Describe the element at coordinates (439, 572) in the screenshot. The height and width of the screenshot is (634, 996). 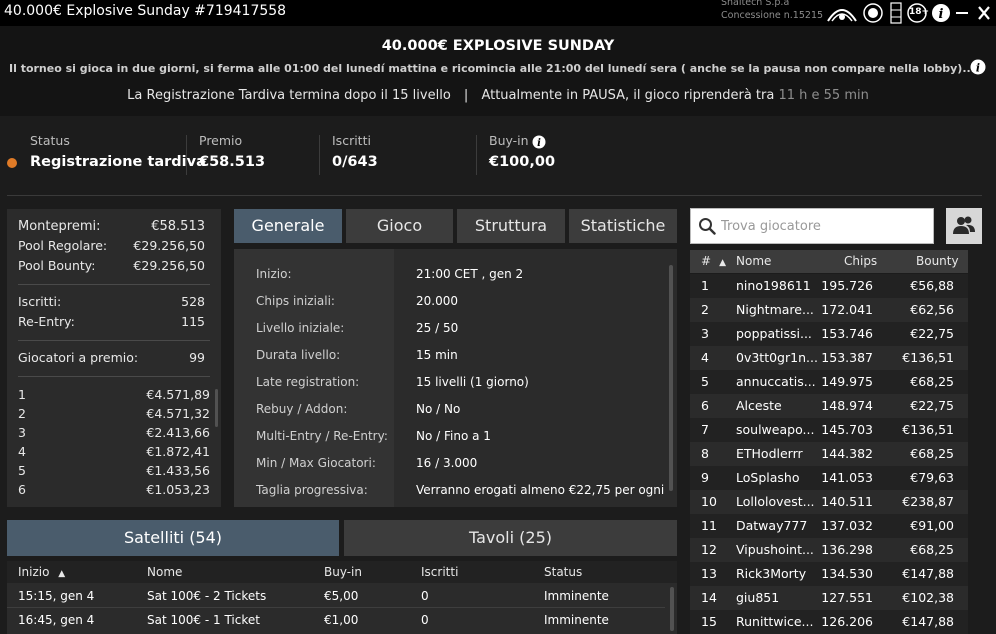
I see `col-header-iscritti: Iscritti` at that location.